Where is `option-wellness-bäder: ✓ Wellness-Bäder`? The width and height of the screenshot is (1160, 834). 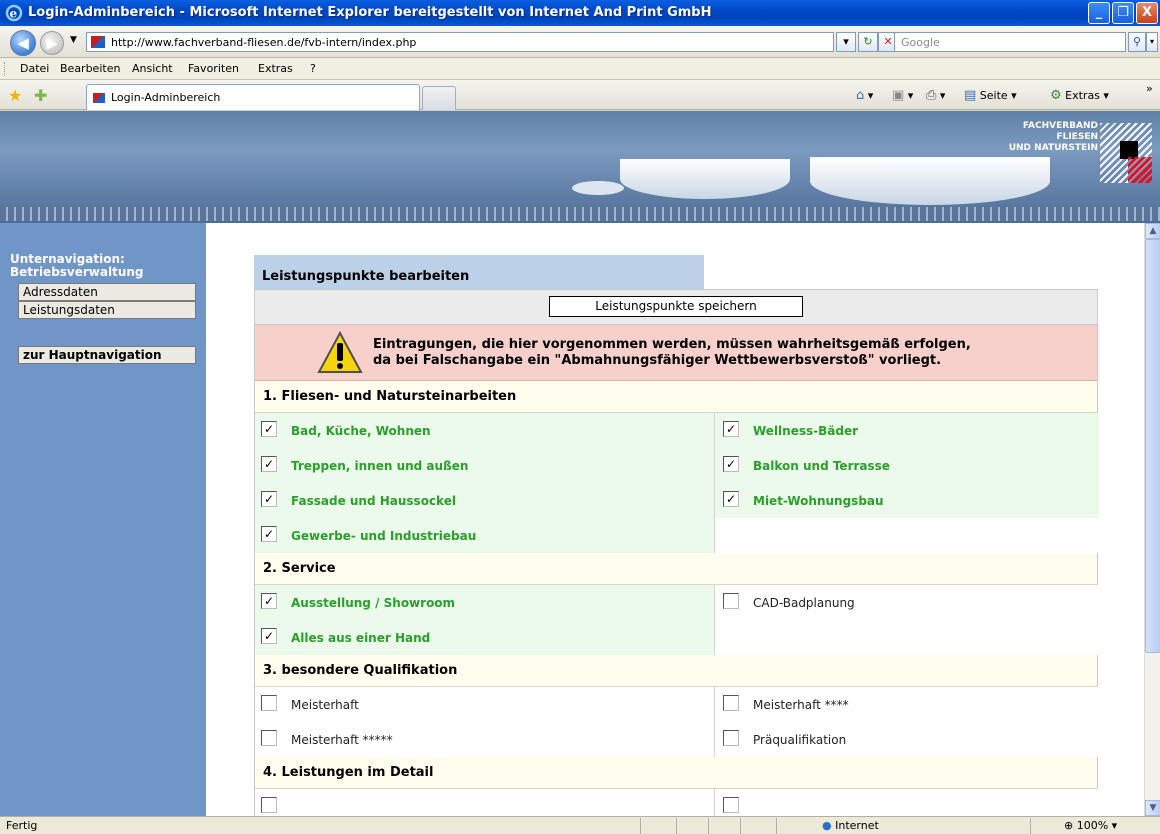 option-wellness-bäder: ✓ Wellness-Bäder is located at coordinates (907, 430).